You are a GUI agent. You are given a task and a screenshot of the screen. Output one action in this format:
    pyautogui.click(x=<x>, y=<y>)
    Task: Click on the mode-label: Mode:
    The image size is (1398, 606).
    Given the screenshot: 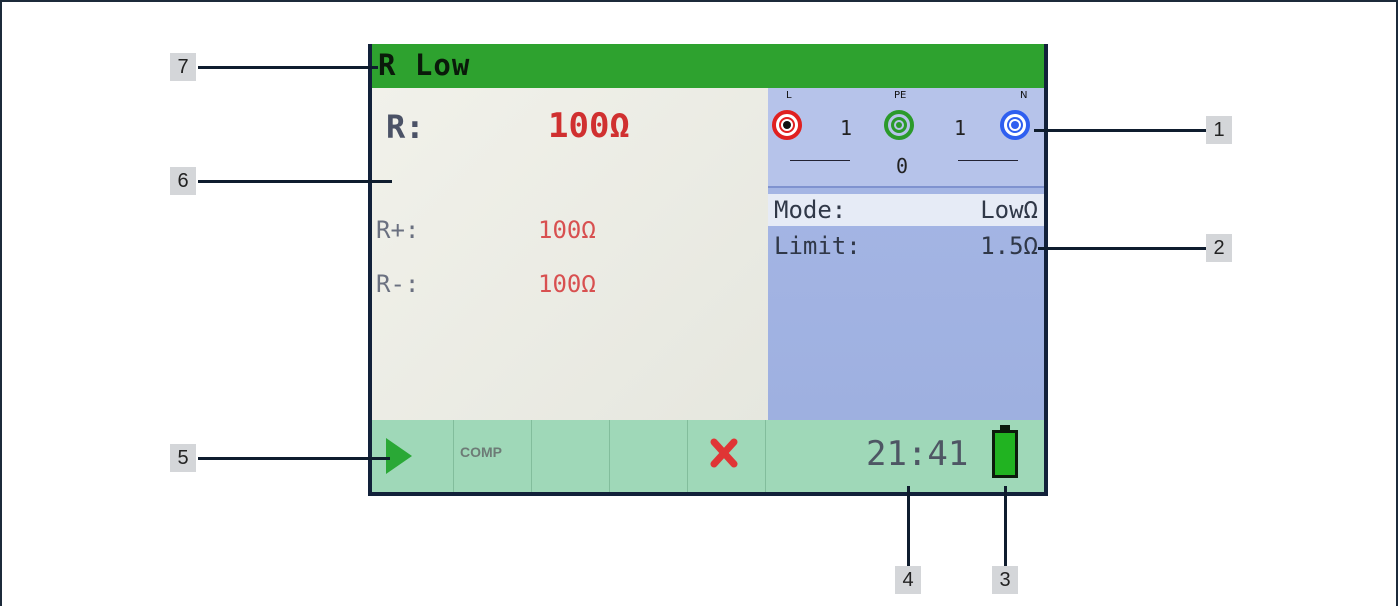 What is the action you would take?
    pyautogui.click(x=810, y=210)
    